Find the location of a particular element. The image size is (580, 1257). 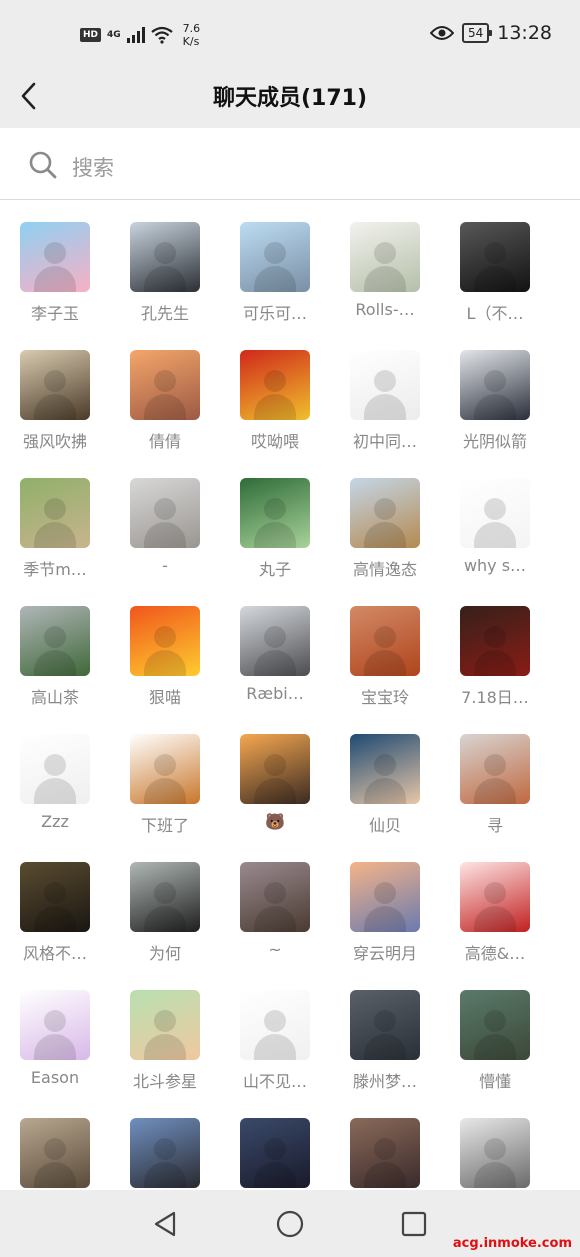

member-item: 高山茶 is located at coordinates (55, 648).